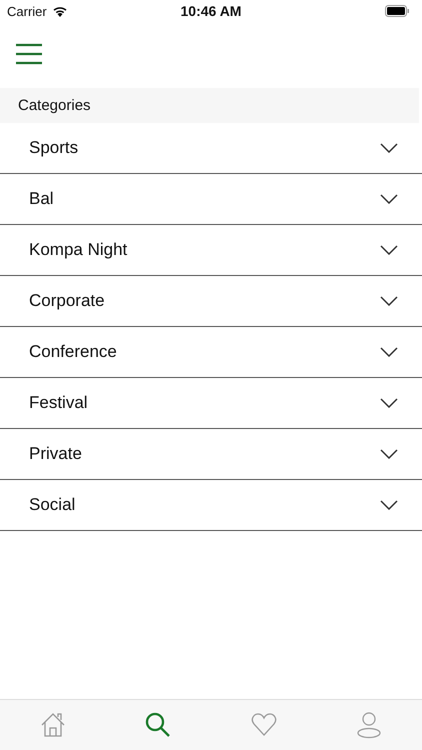 This screenshot has height=750, width=422. What do you see at coordinates (55, 454) in the screenshot?
I see `category-label: Private` at bounding box center [55, 454].